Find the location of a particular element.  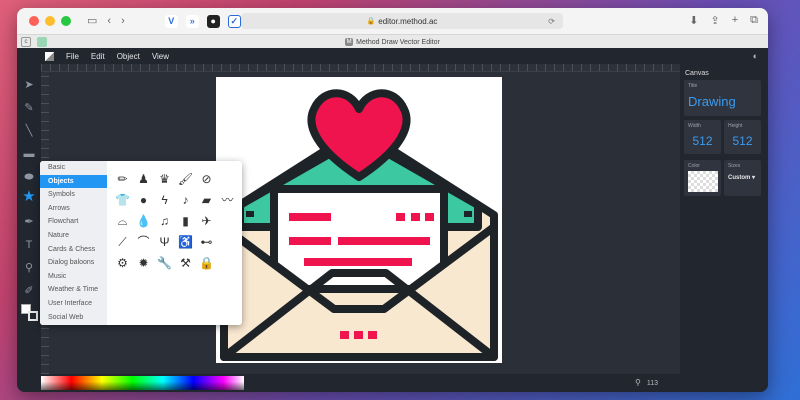

lock-icon: 🔒 is located at coordinates (206, 263).